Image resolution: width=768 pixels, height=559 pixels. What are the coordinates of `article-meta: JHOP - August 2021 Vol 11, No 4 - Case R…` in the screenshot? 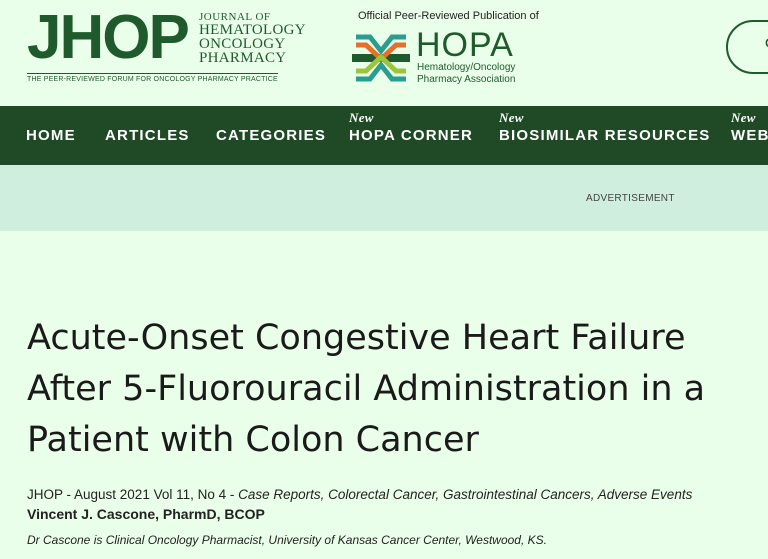 It's located at (359, 494).